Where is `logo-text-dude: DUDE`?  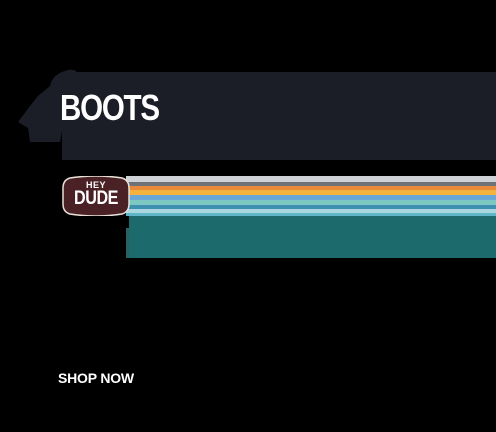 logo-text-dude: DUDE is located at coordinates (96, 198).